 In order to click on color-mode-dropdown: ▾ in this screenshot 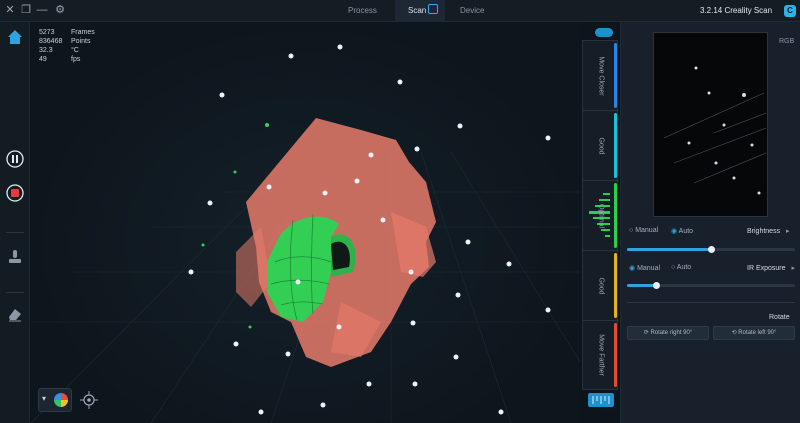, I will do `click(55, 400)`.